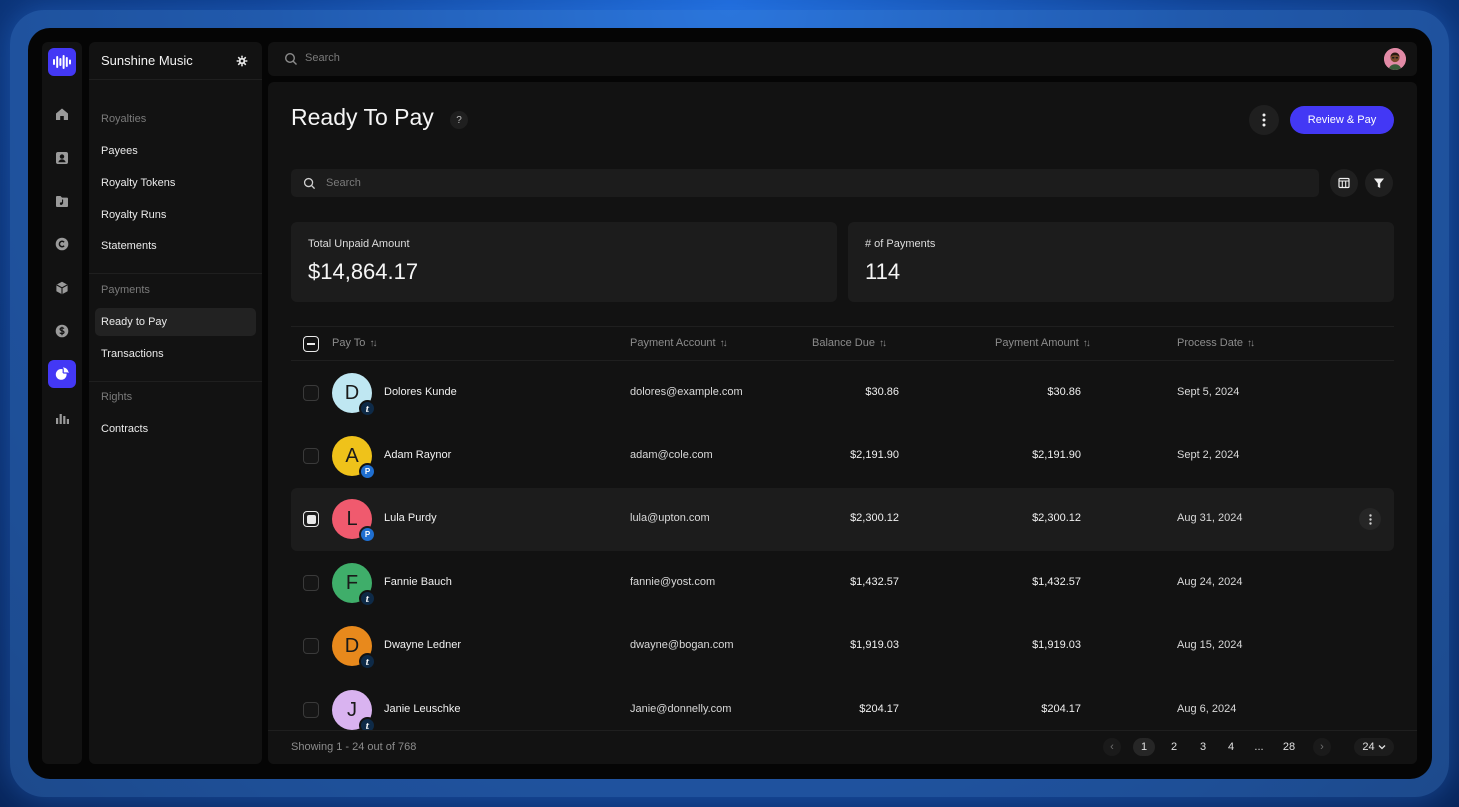 The image size is (1459, 807). Describe the element at coordinates (1208, 455) in the screenshot. I see `process-date: Sept 2, 2024` at that location.